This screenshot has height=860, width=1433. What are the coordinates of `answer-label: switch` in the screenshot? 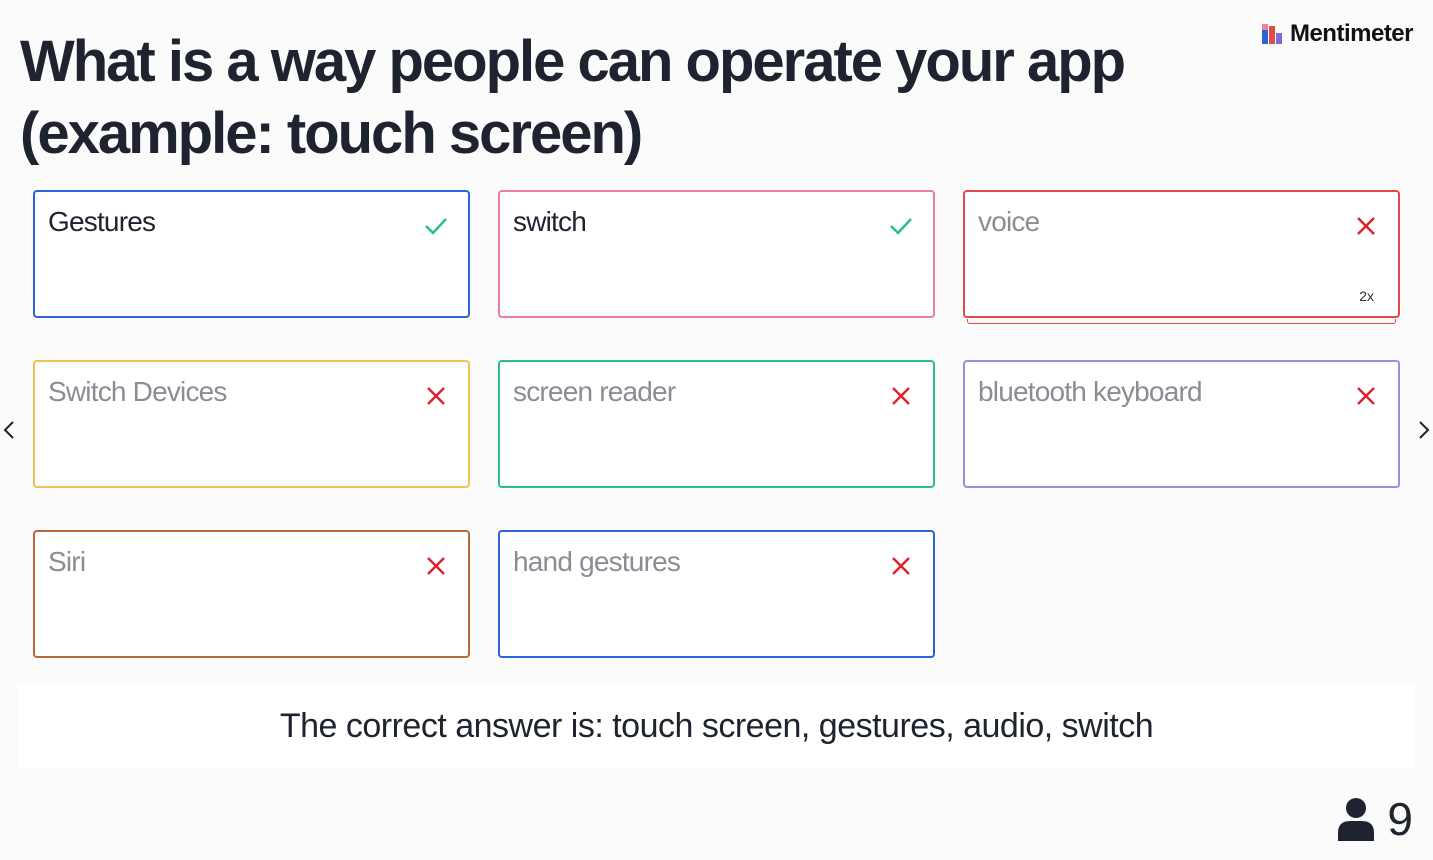 It's located at (550, 221).